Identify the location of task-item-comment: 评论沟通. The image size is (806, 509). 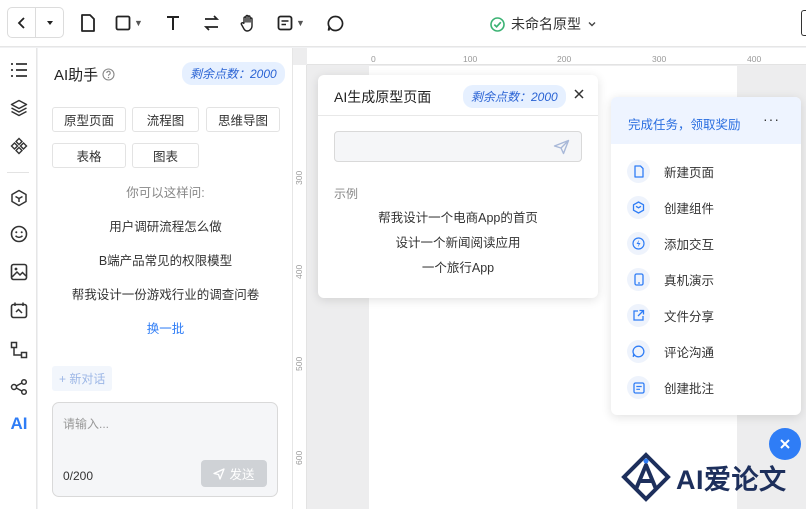
(670, 351).